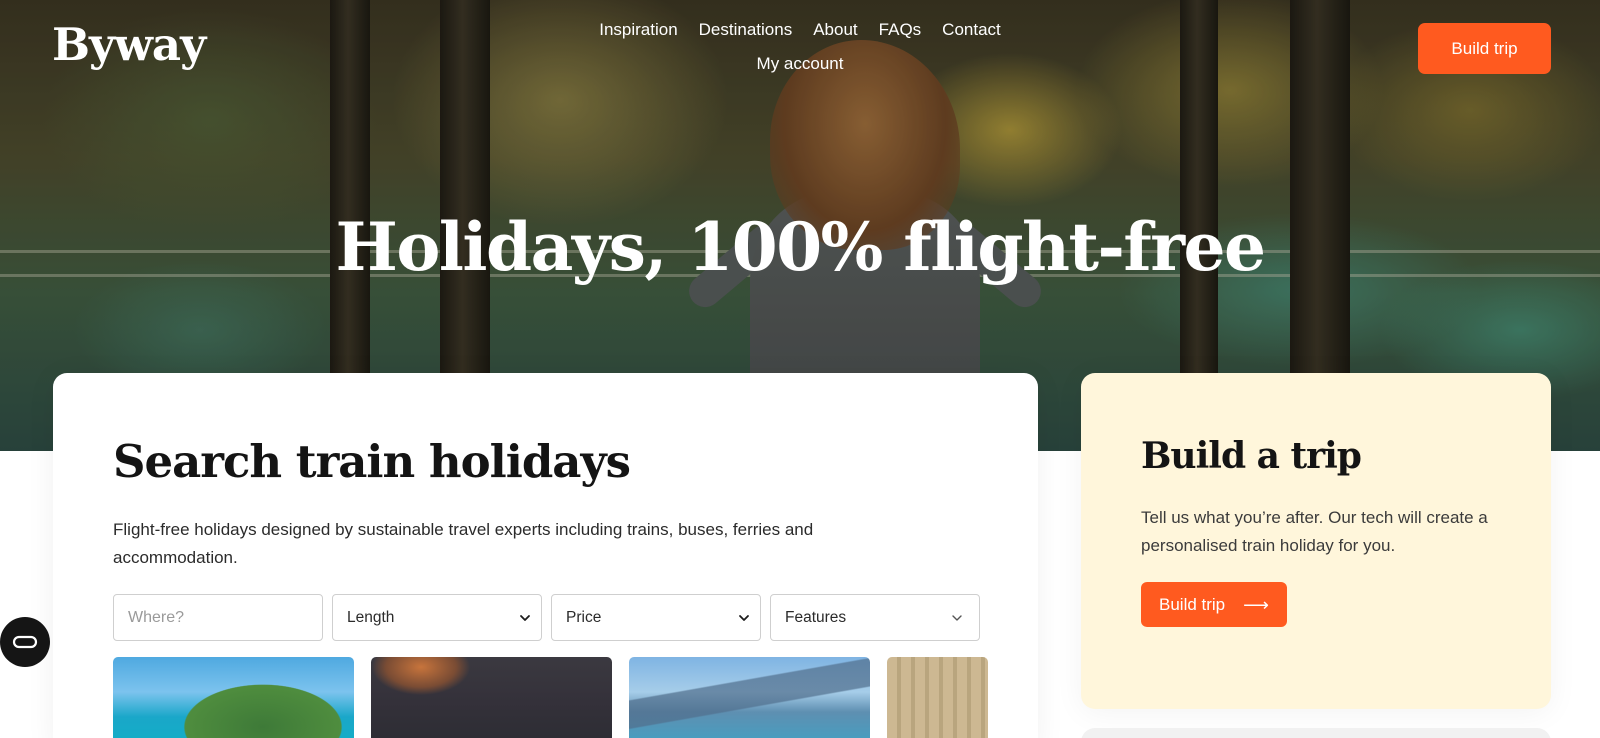 Image resolution: width=1600 pixels, height=738 pixels. I want to click on nav-link-contact: Contact, so click(971, 30).